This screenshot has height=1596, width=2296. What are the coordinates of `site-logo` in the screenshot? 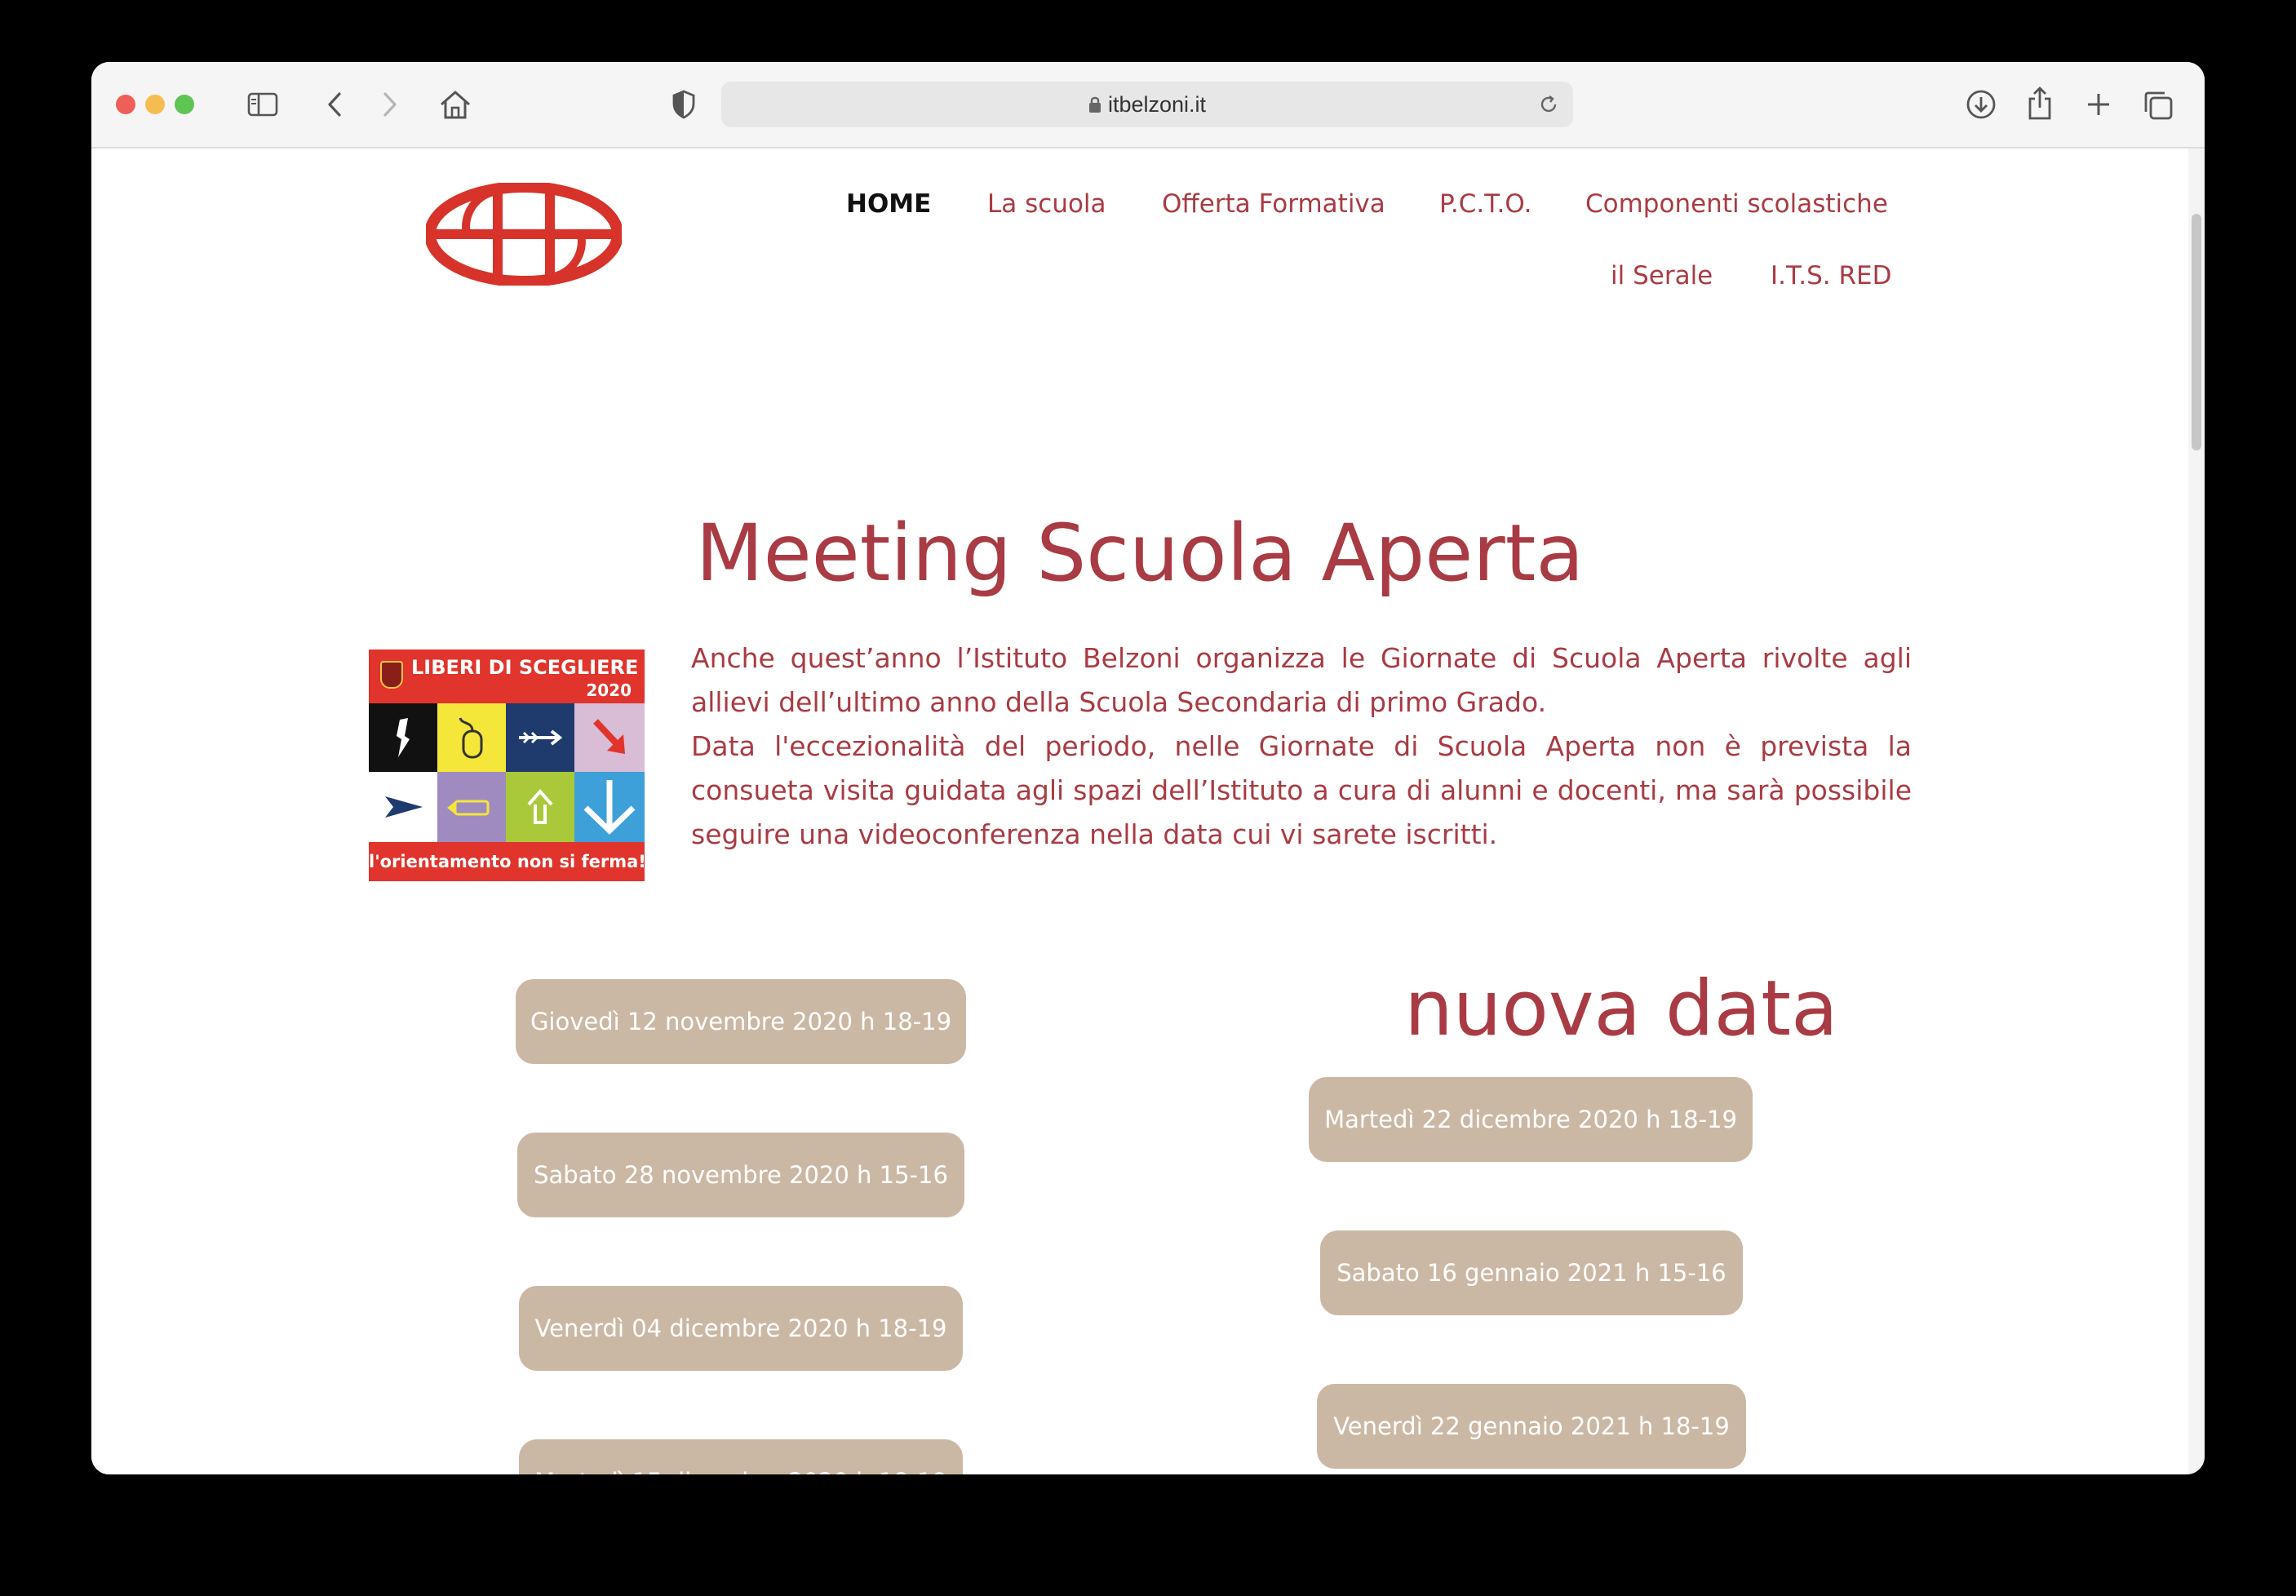 It's located at (523, 234).